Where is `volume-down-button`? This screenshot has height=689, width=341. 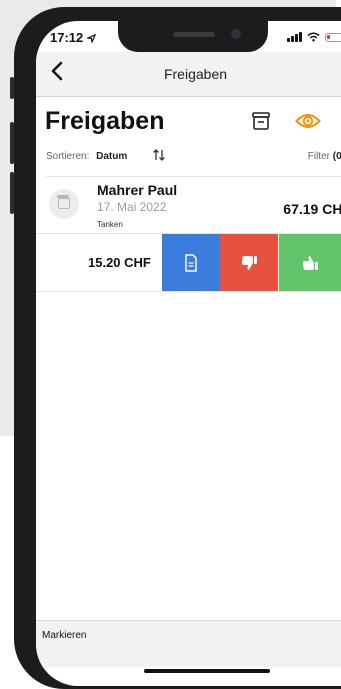
volume-down-button is located at coordinates (12, 193).